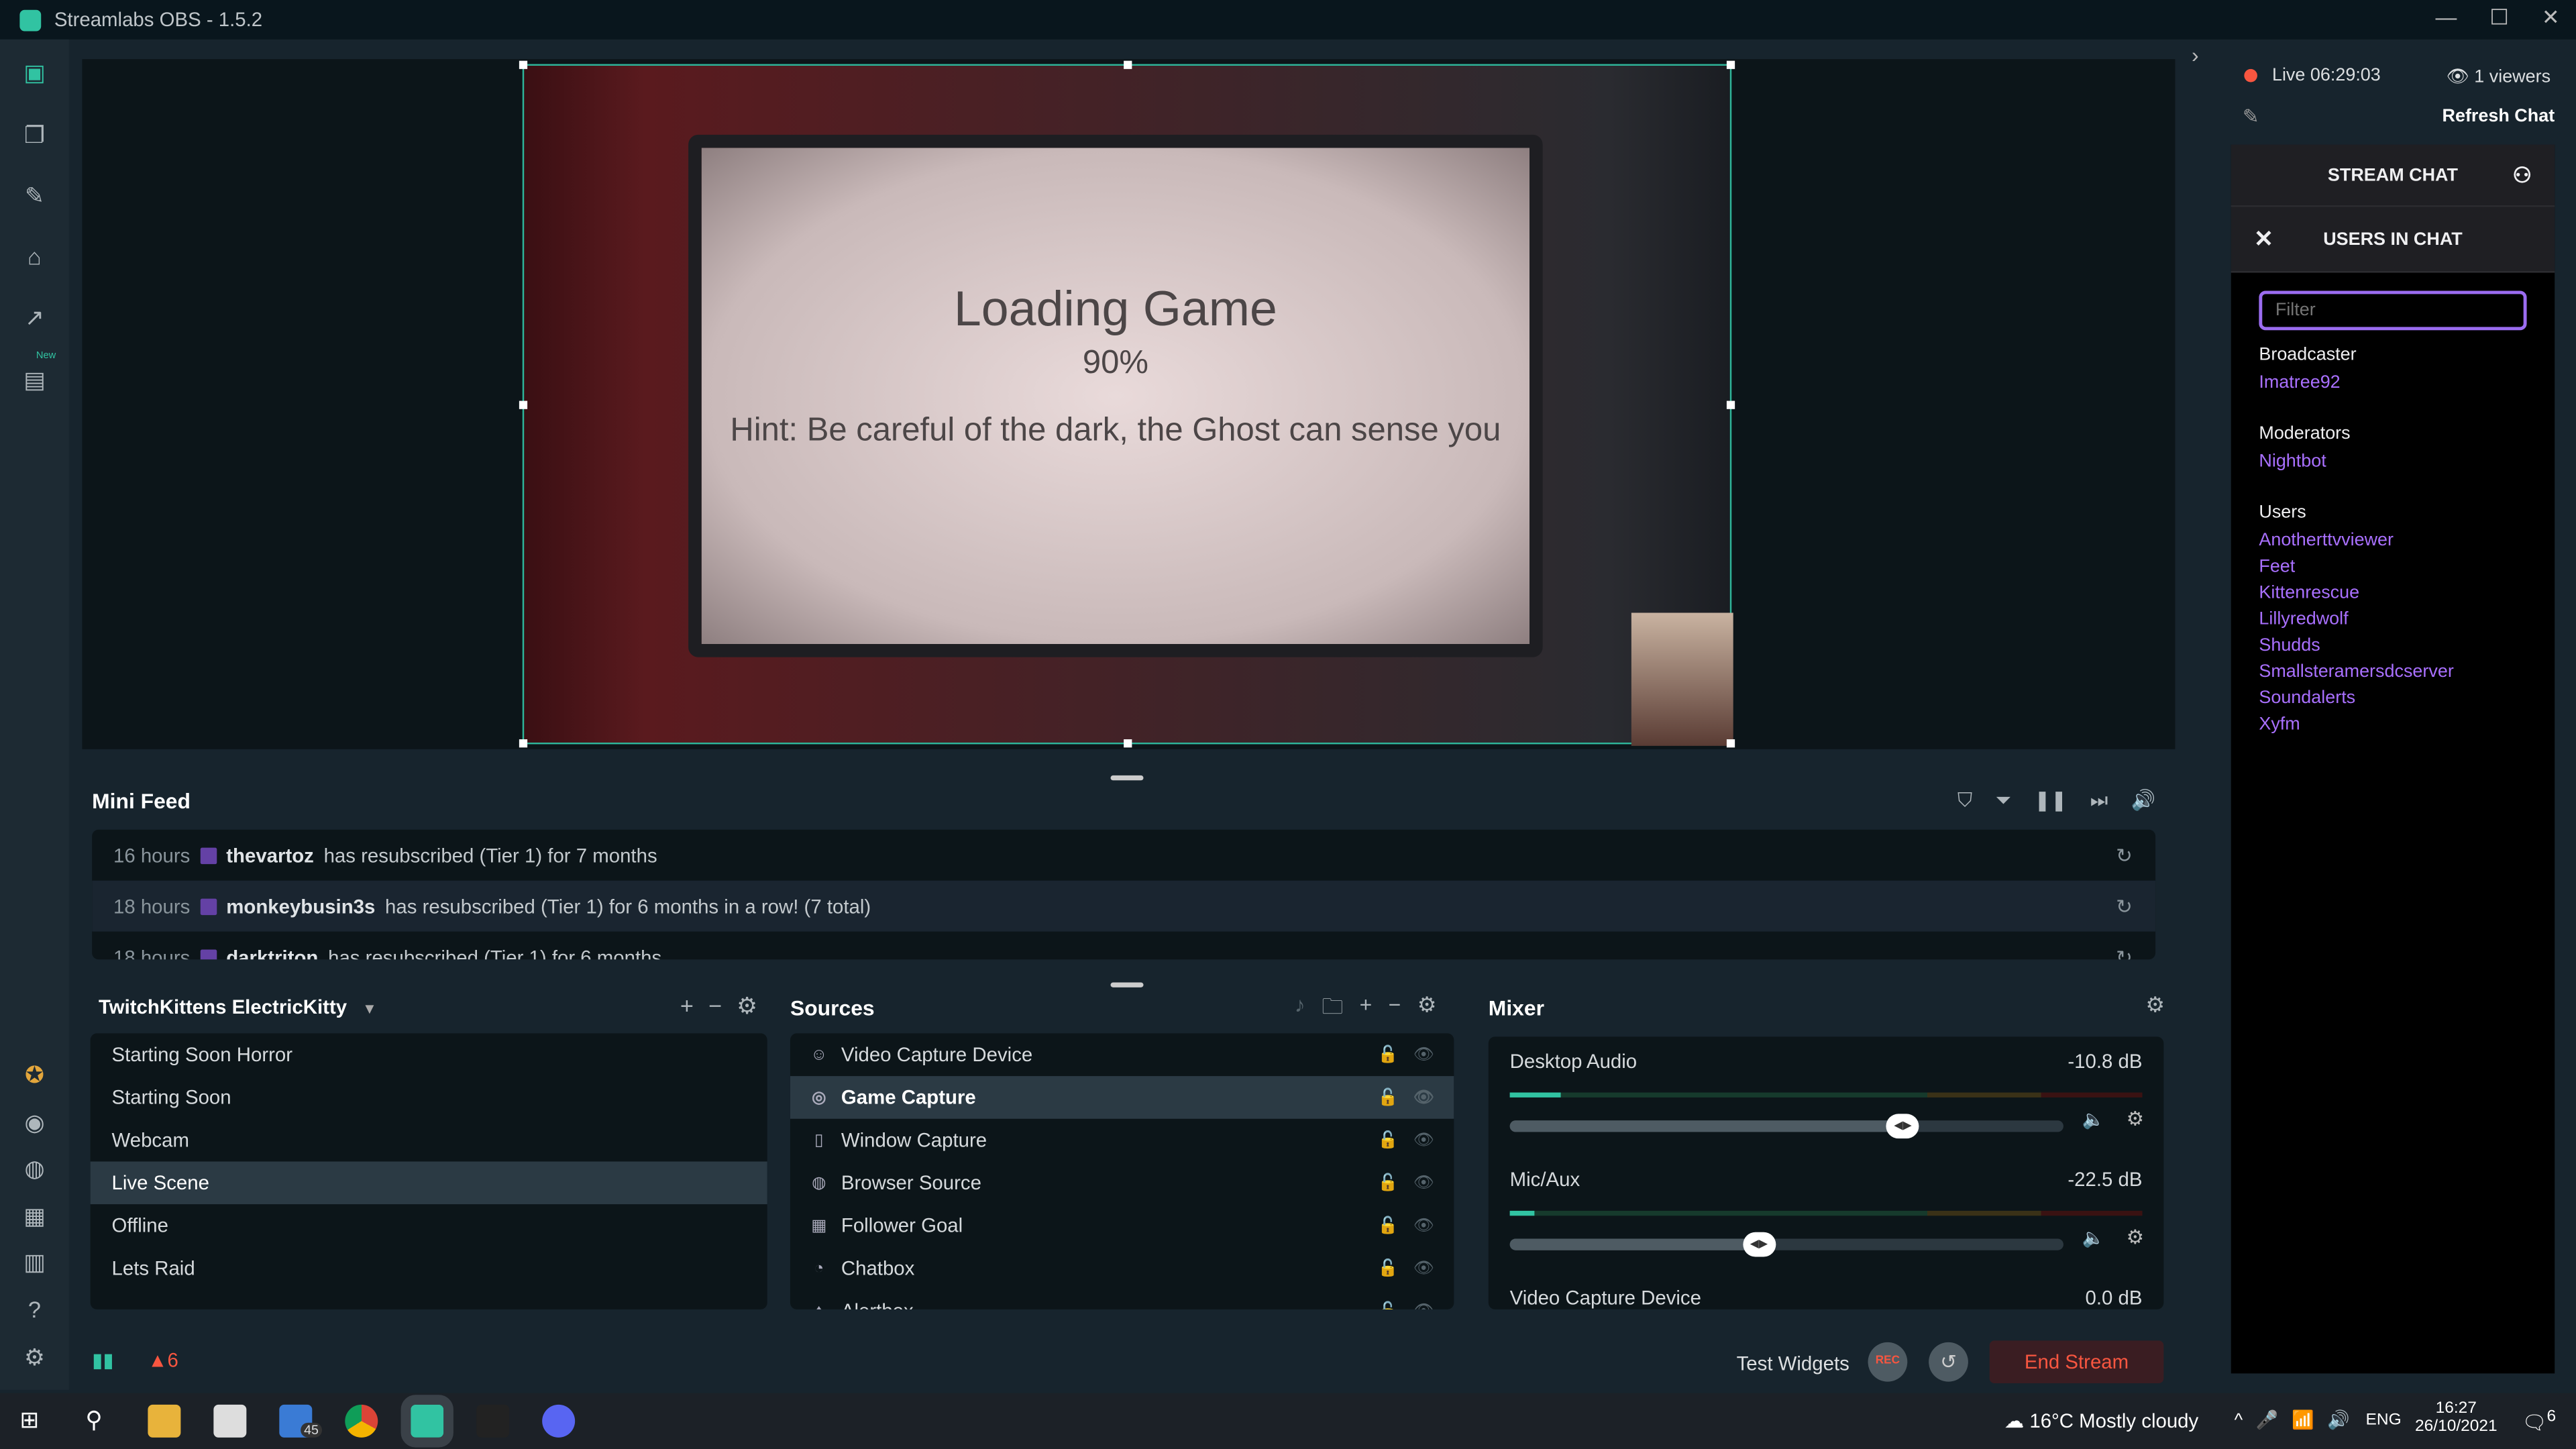 The height and width of the screenshot is (1449, 2576). Describe the element at coordinates (1427, 1010) in the screenshot. I see `source-settings-icon: ⚙` at that location.